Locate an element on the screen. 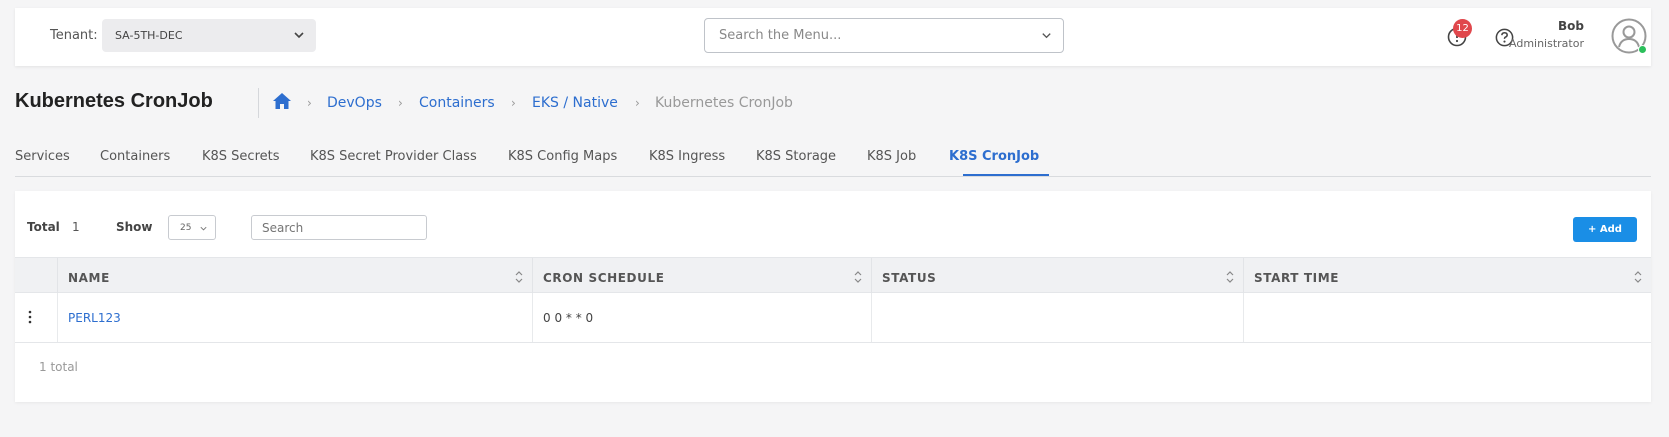 This screenshot has width=1669, height=437. column-header-name: NAME is located at coordinates (294, 276).